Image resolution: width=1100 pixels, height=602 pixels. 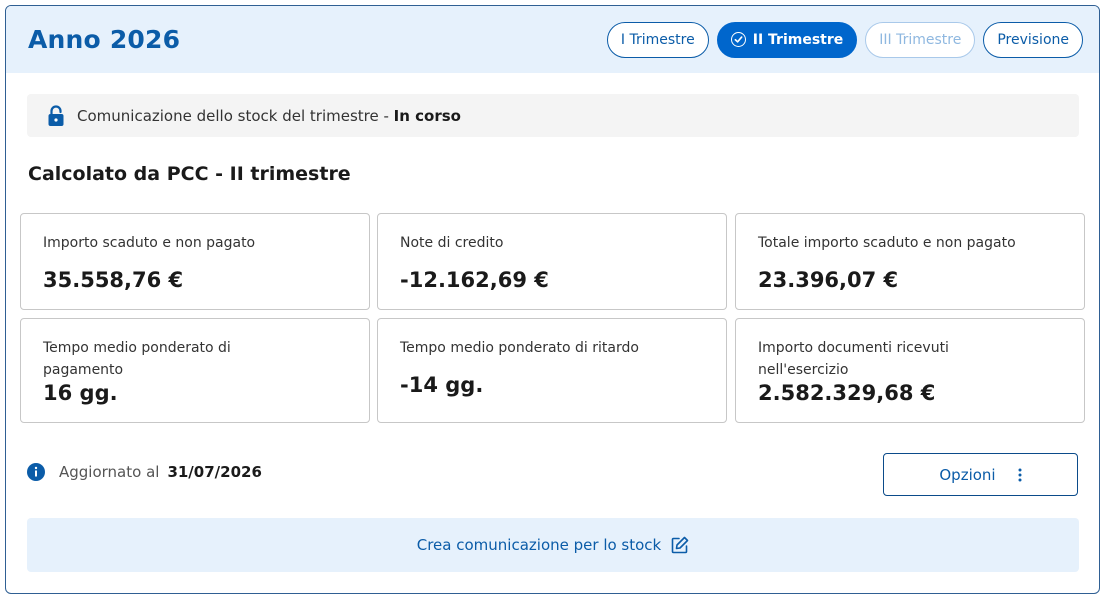 What do you see at coordinates (36, 472) in the screenshot?
I see `info-icon` at bounding box center [36, 472].